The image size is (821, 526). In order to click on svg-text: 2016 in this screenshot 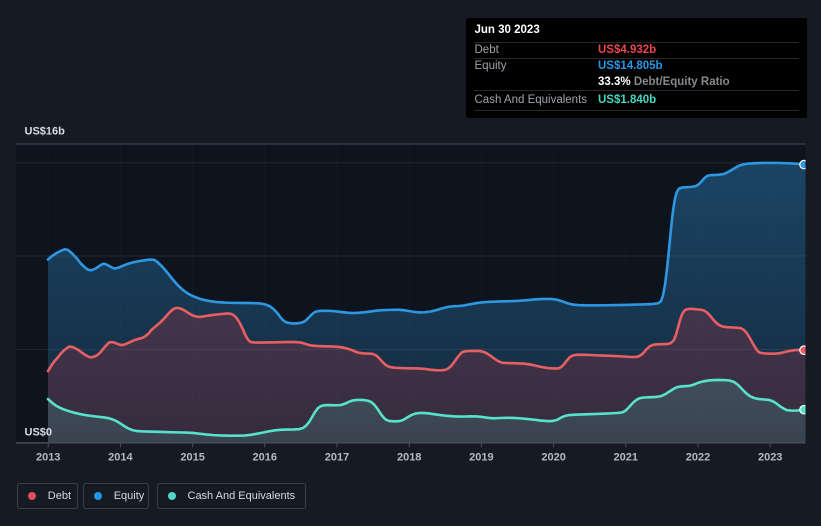, I will do `click(265, 458)`.